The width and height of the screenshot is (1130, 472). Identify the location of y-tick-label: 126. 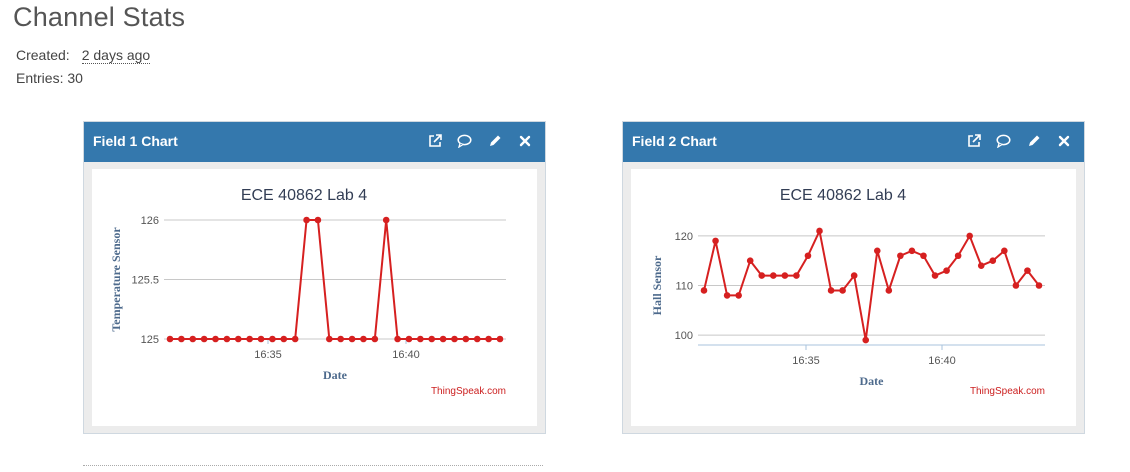
(150, 221).